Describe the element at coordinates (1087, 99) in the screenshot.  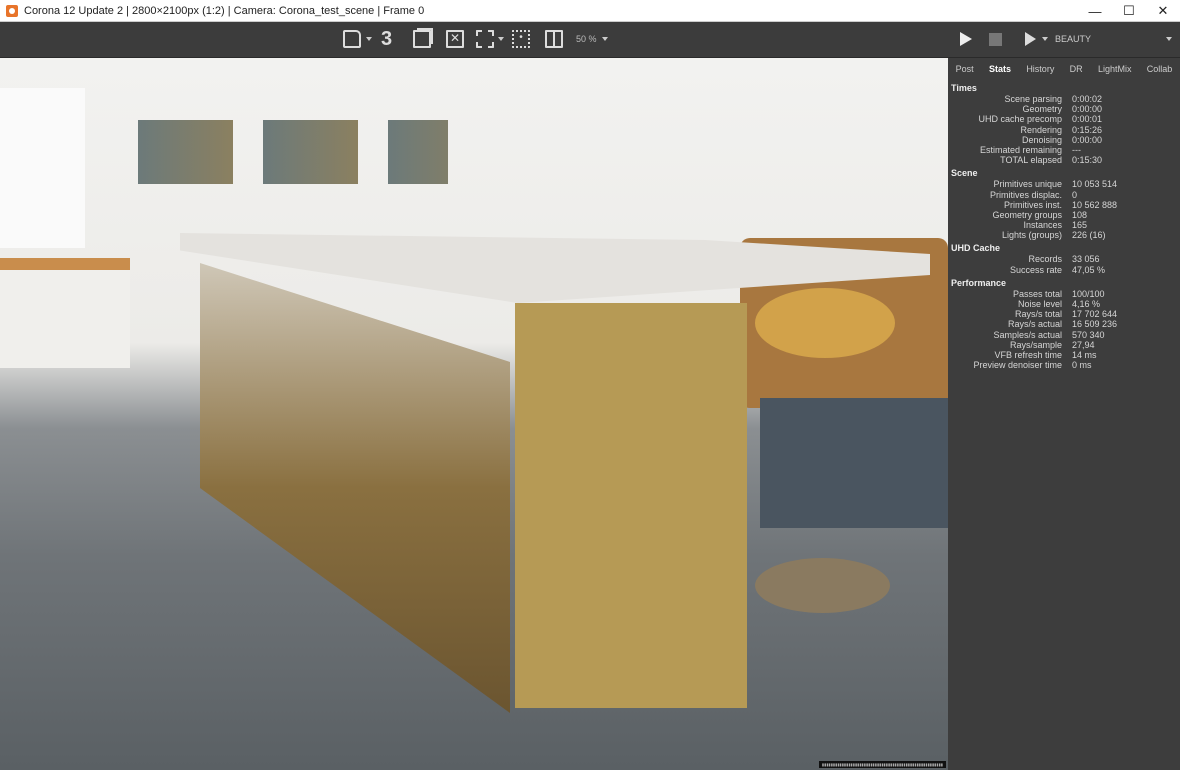
I see `stat-value: 0:00:02` at that location.